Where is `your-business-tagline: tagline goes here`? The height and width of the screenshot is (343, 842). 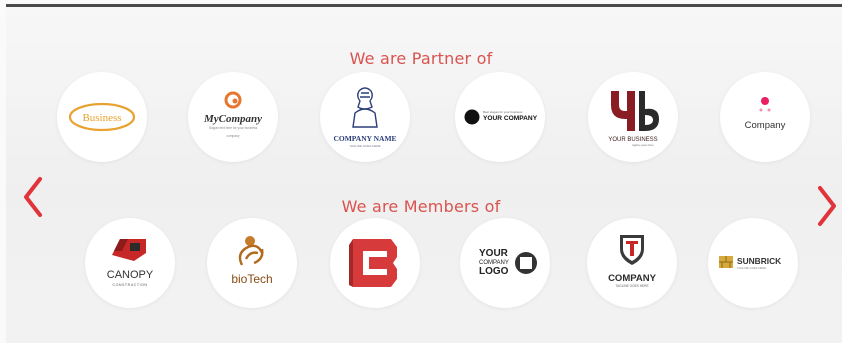
your-business-tagline: tagline goes here is located at coordinates (643, 145).